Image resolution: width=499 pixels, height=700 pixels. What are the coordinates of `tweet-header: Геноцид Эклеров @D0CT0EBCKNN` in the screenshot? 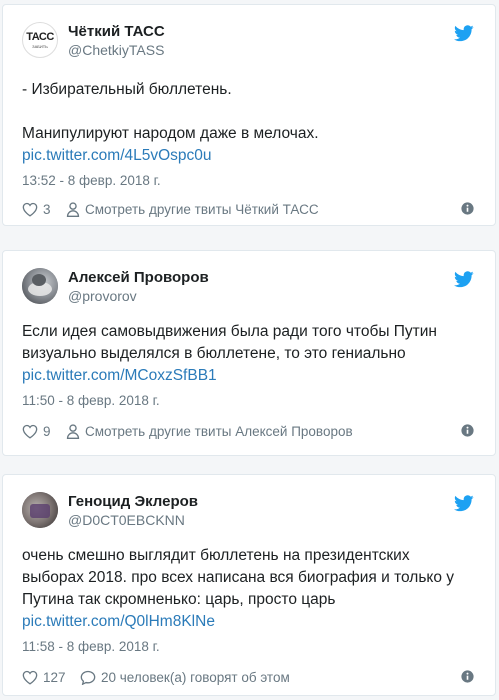 It's located at (249, 513).